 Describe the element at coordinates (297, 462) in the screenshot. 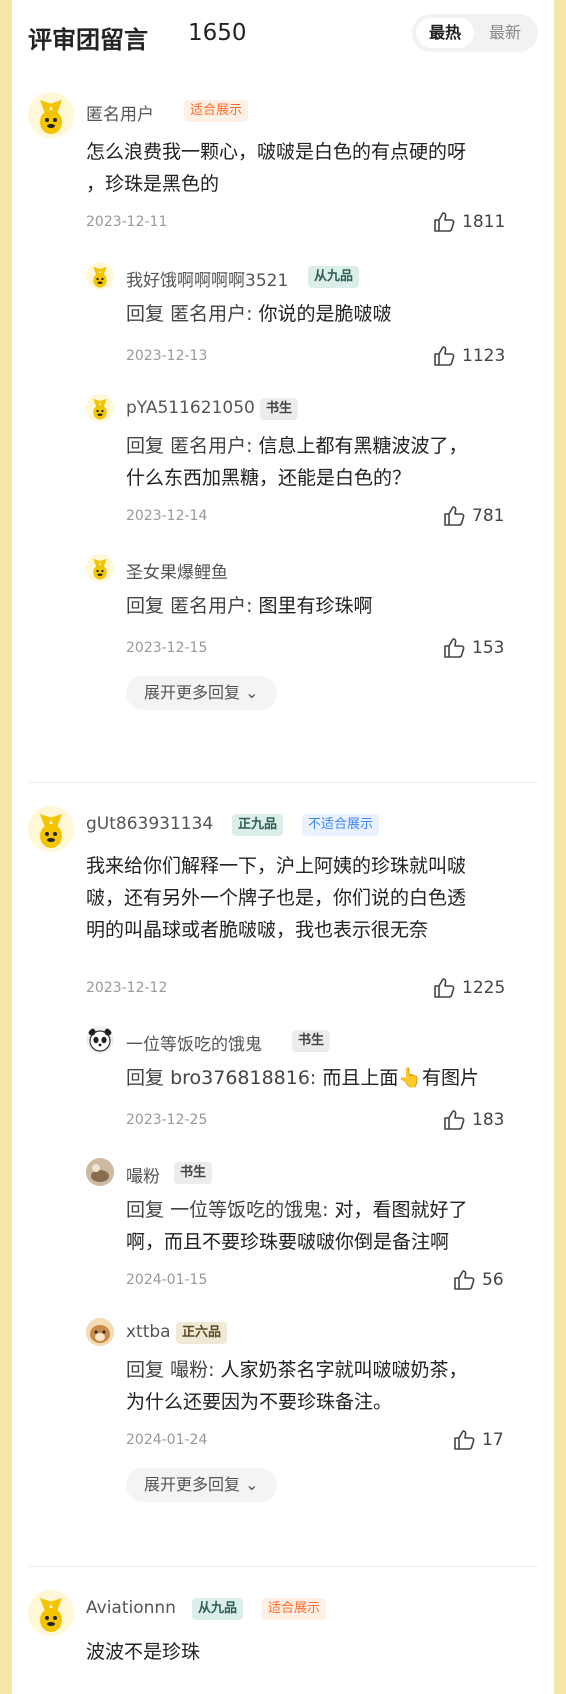

I see `reply-text: 回复 匿名用户: 信息上都有黑糖波波了， 什么东西加黑糖，还能是白色的？` at that location.